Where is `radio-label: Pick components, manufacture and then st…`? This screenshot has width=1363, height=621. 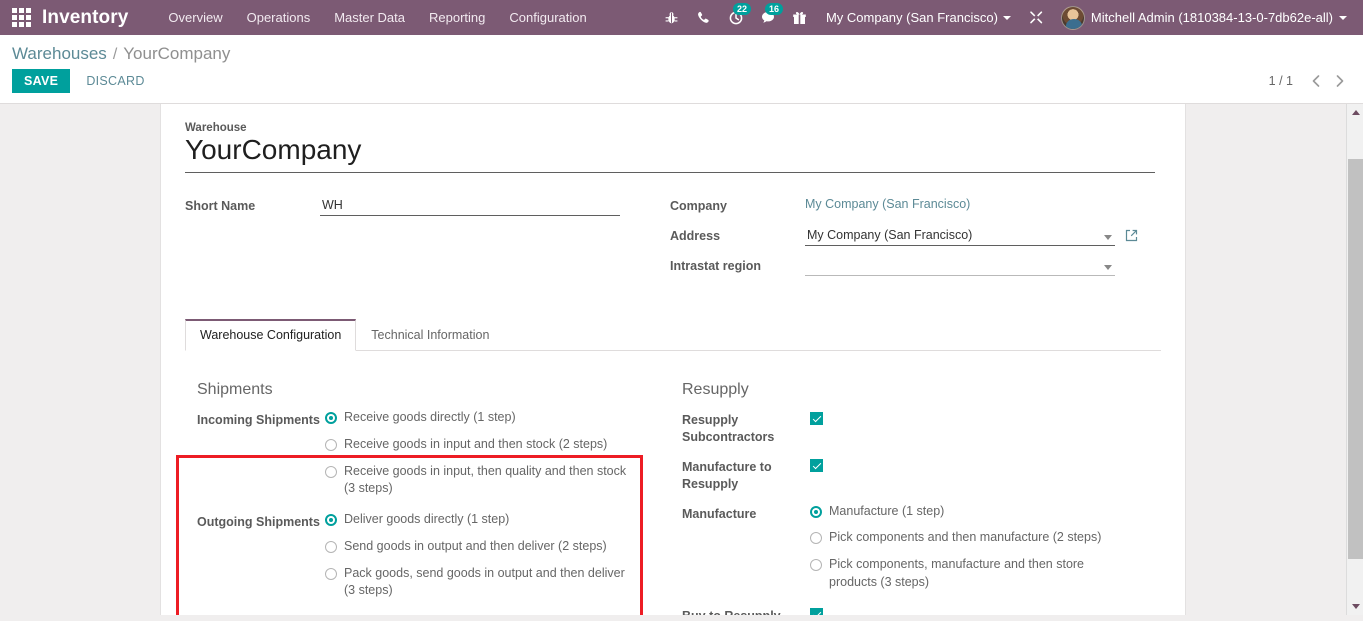 radio-label: Pick components, manufacture and then st… is located at coordinates (957, 573).